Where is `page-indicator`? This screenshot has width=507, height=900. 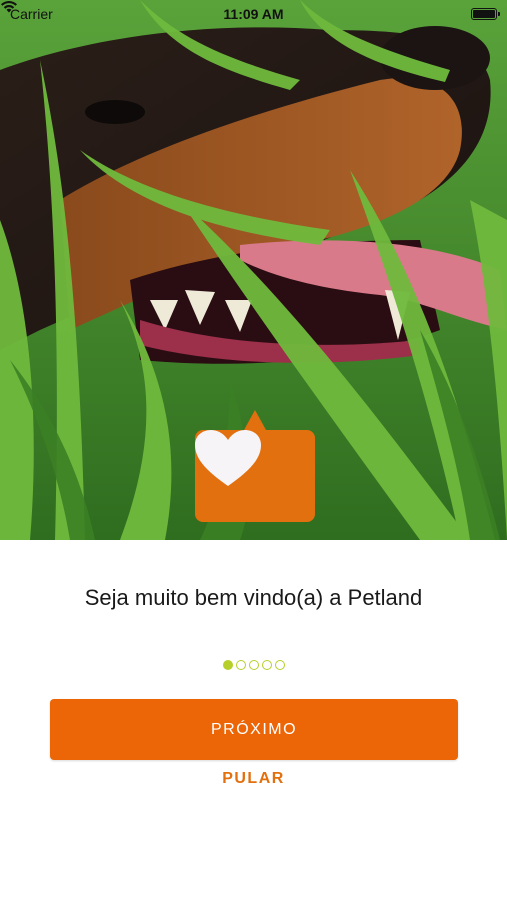
page-indicator is located at coordinates (253, 665).